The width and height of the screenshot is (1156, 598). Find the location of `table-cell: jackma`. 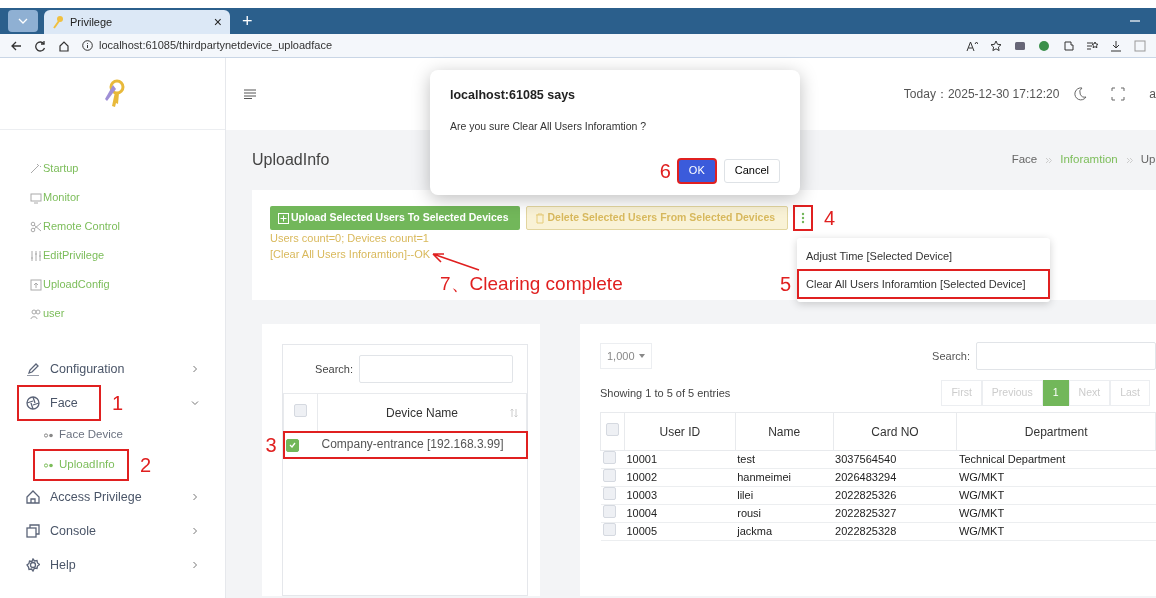

table-cell: jackma is located at coordinates (784, 531).